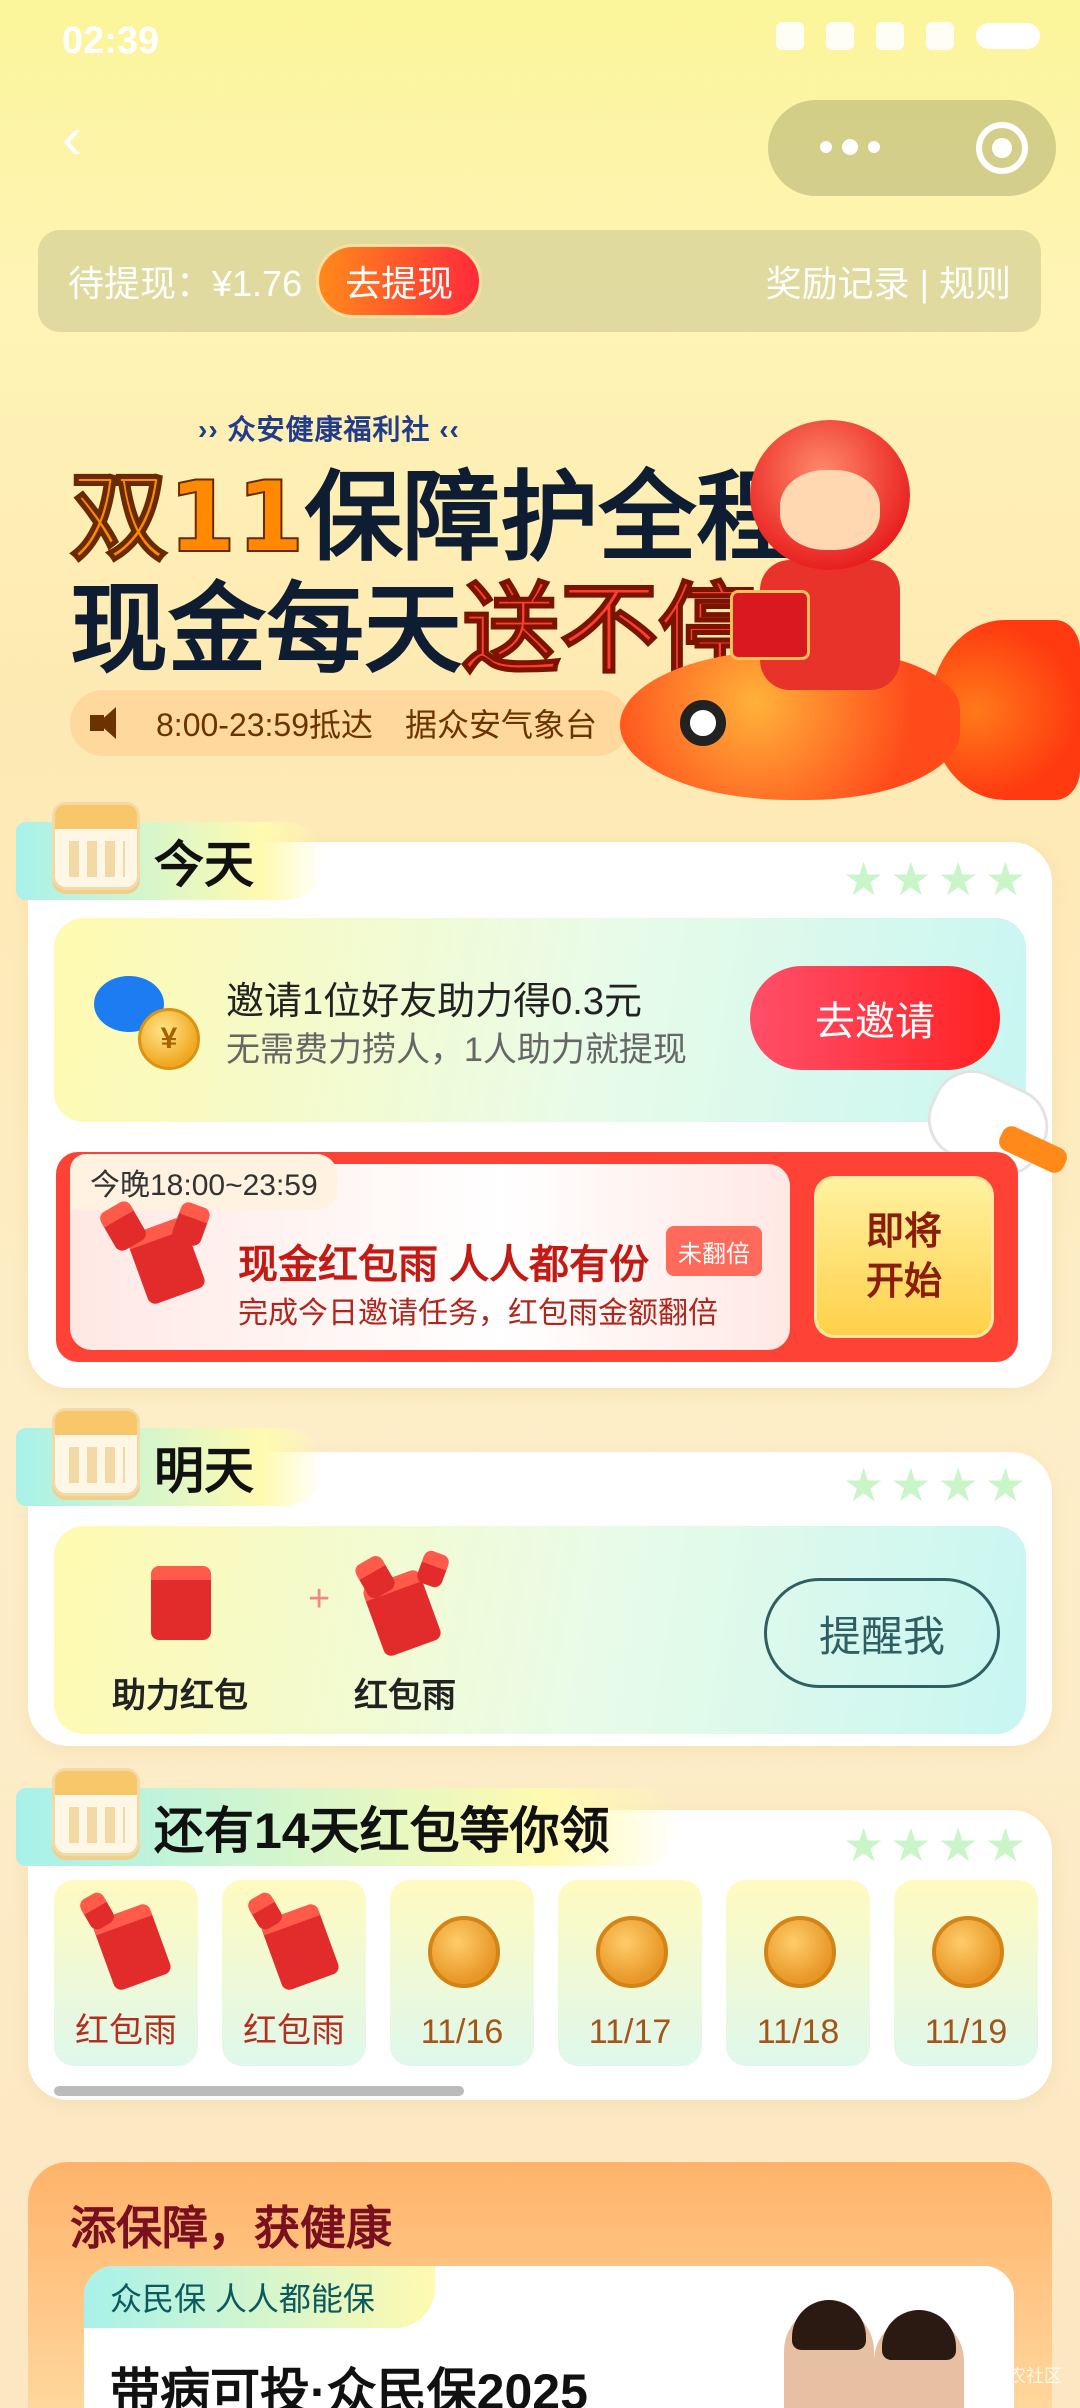 The width and height of the screenshot is (1080, 2408). What do you see at coordinates (840, 36) in the screenshot?
I see `hd-icon` at bounding box center [840, 36].